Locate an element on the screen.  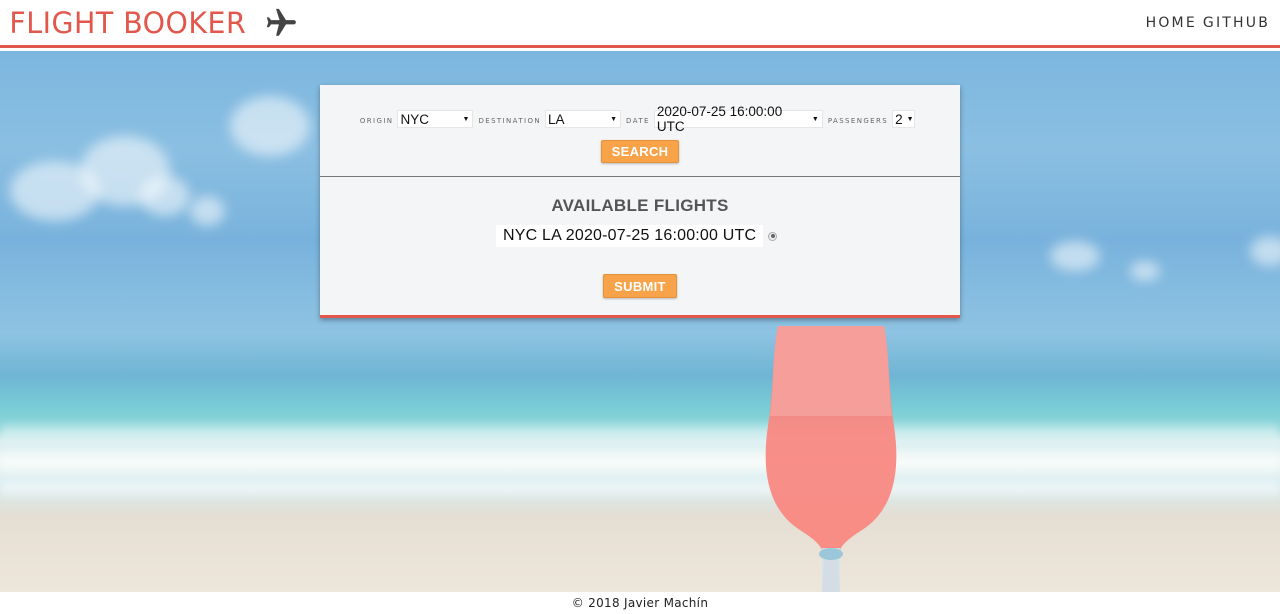
cocktail-glass-image is located at coordinates (832, 454).